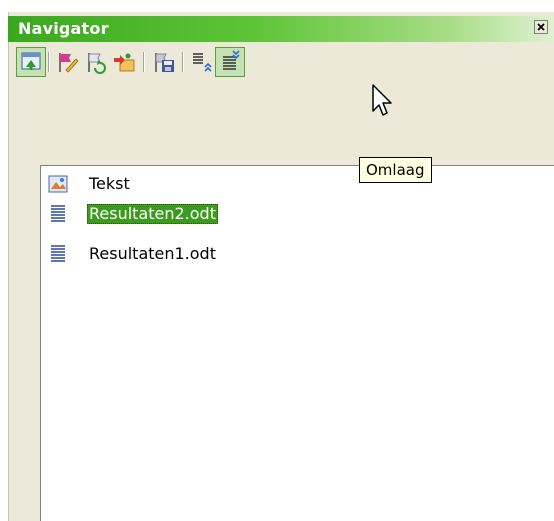 The width and height of the screenshot is (554, 521). Describe the element at coordinates (63, 28) in the screenshot. I see `window-title: Navigator` at that location.